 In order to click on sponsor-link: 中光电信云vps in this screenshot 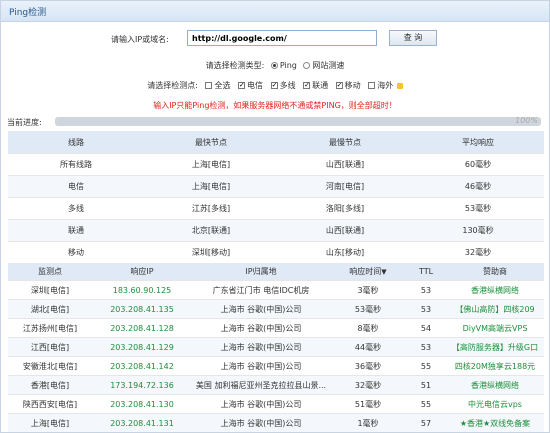, I will do `click(495, 404)`.